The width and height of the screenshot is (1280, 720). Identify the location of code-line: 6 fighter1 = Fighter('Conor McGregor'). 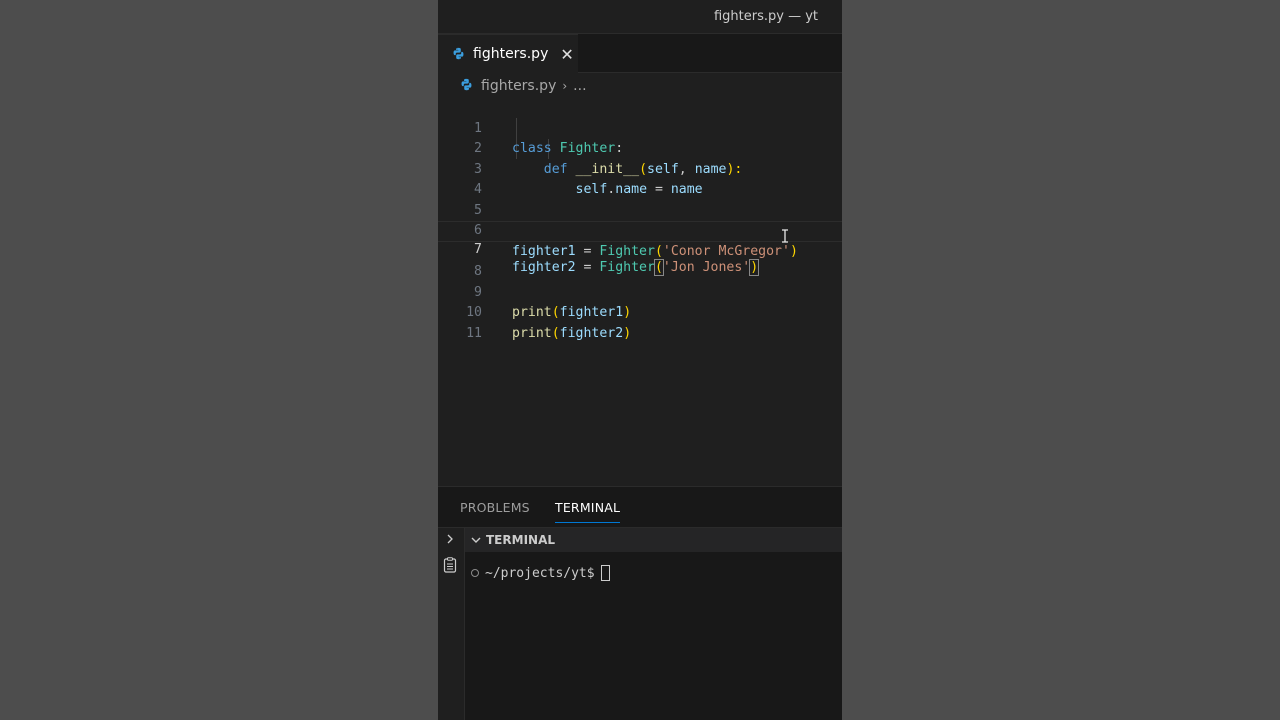
(640, 230).